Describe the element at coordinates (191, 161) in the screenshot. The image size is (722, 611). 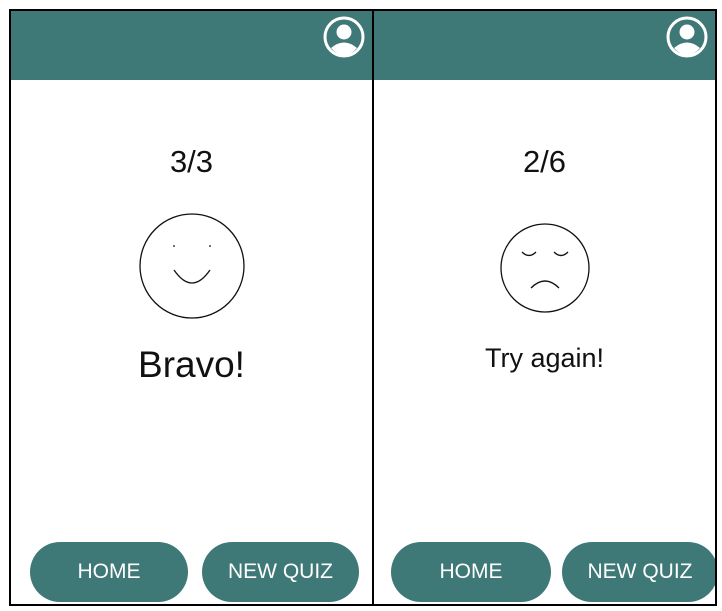
I see `score-label: 3/3` at that location.